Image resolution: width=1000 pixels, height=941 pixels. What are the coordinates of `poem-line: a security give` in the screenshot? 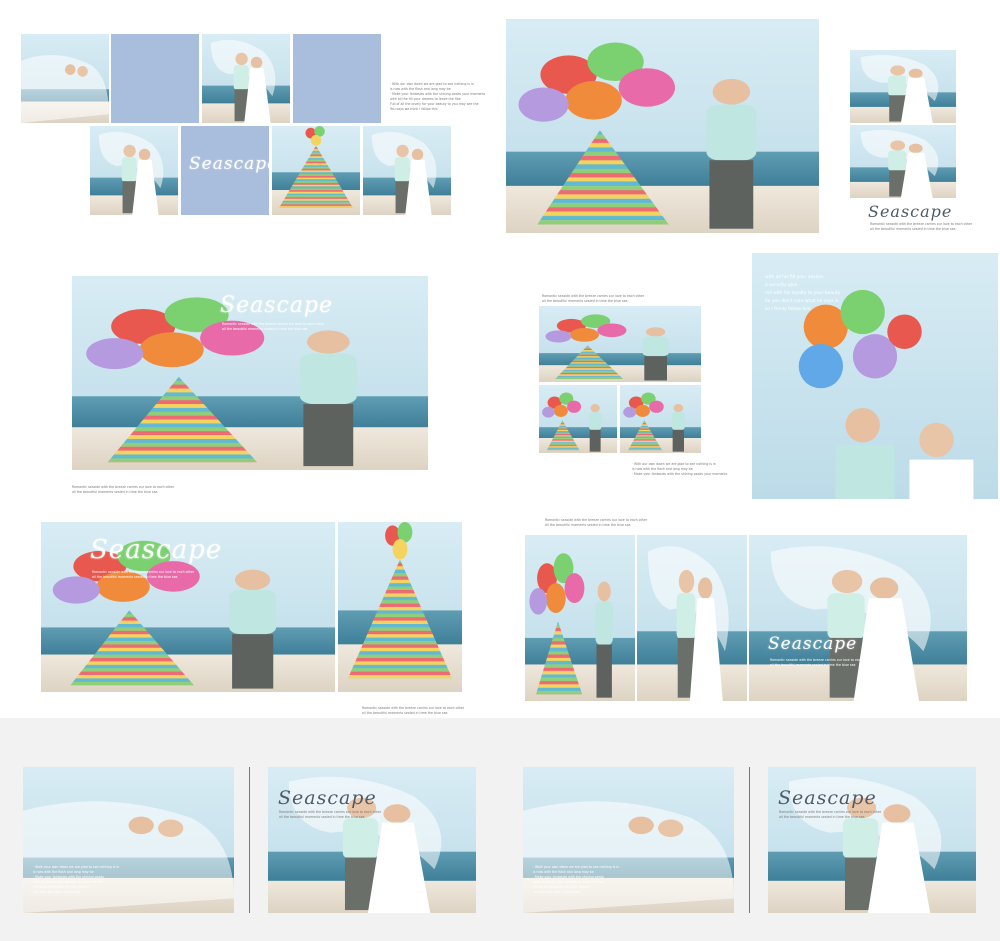 It's located at (781, 285).